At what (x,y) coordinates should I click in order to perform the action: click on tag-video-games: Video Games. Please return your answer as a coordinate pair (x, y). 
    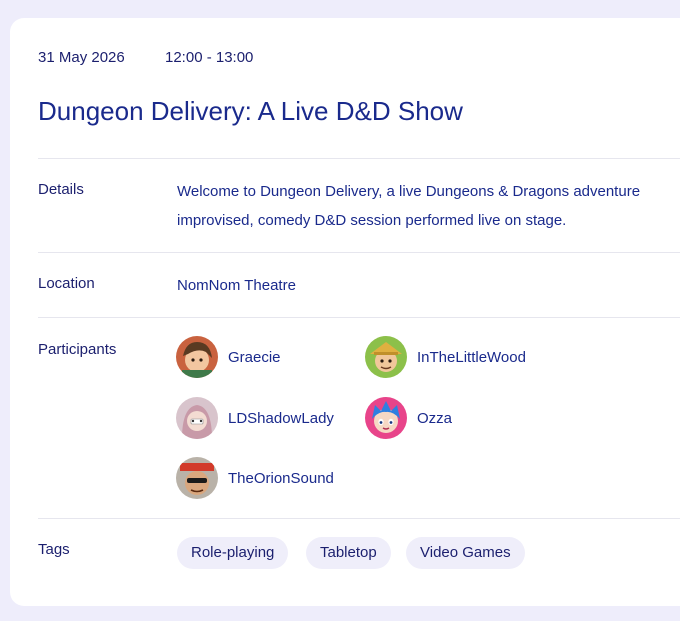
    Looking at the image, I should click on (465, 553).